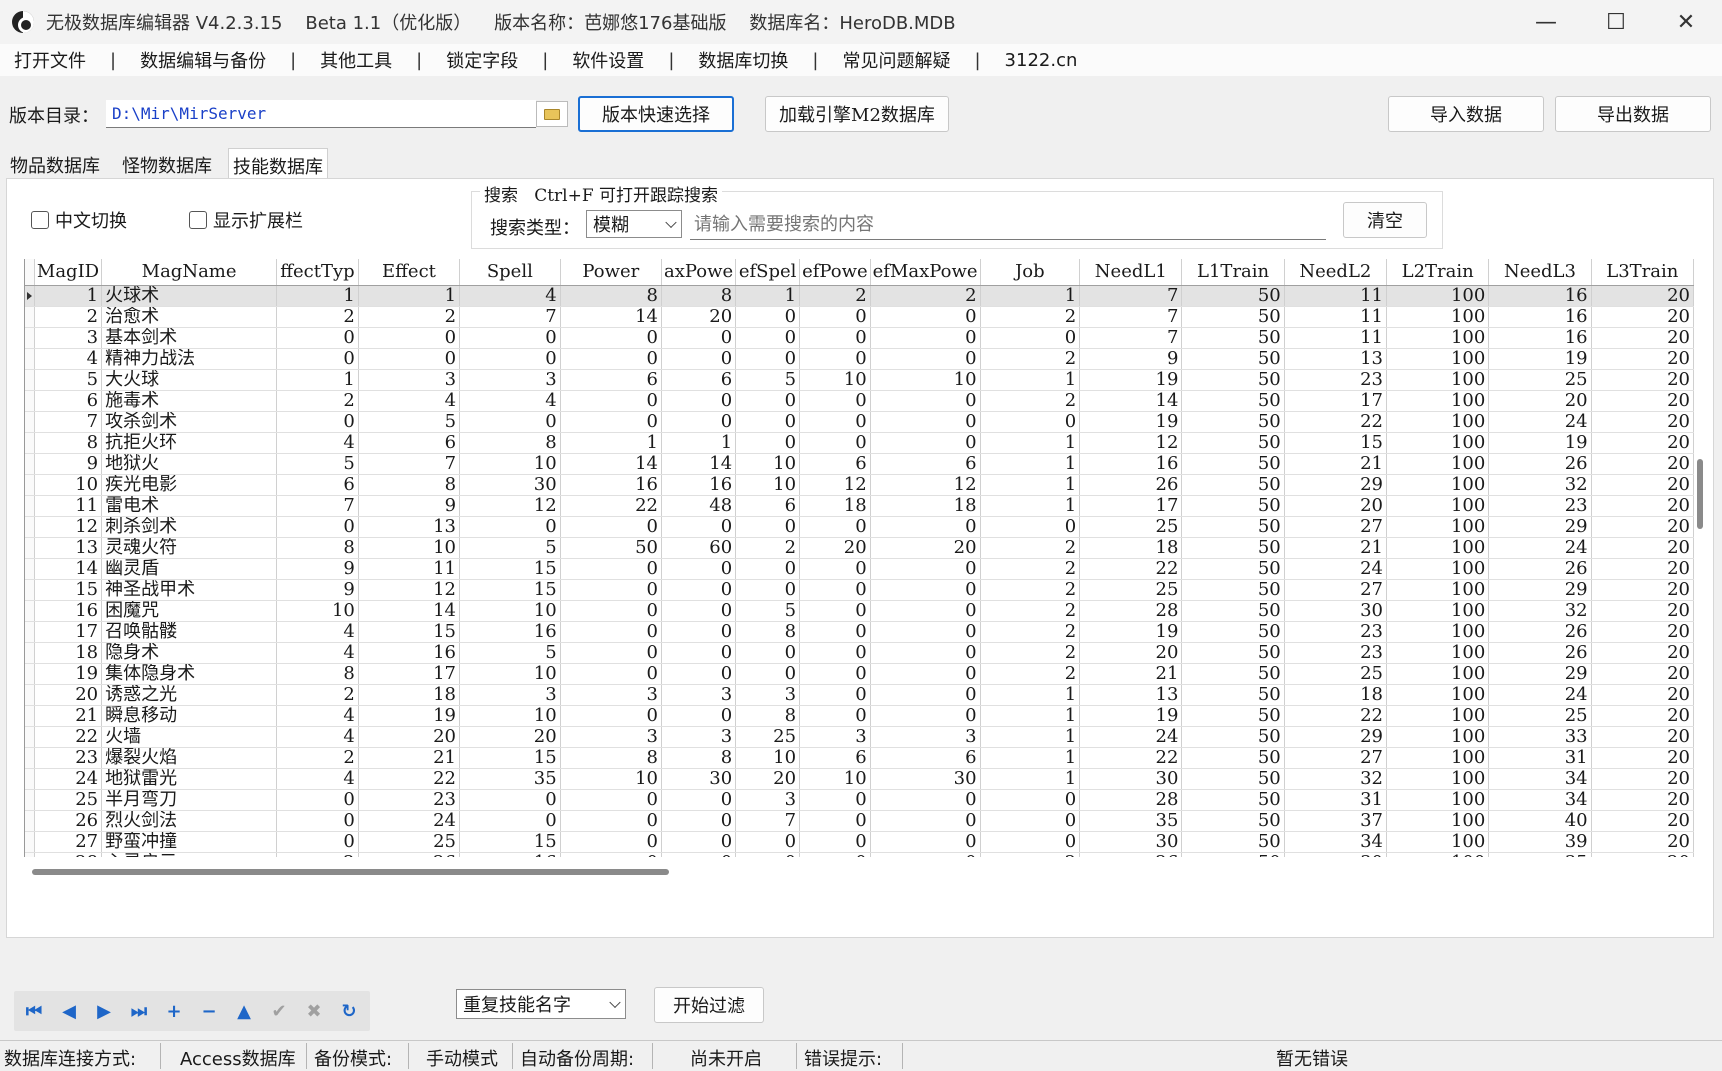 The width and height of the screenshot is (1722, 1071). What do you see at coordinates (1540, 611) in the screenshot?
I see `cell-needl3: 32` at bounding box center [1540, 611].